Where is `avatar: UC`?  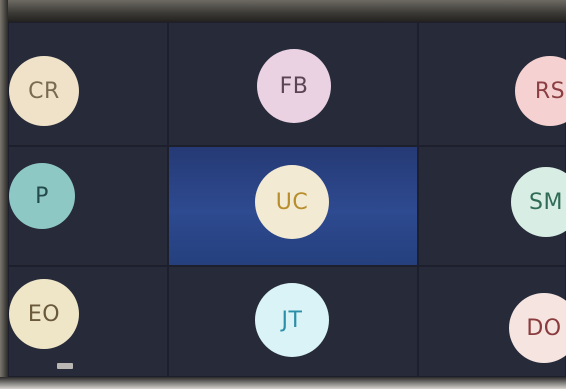
avatar: UC is located at coordinates (292, 202).